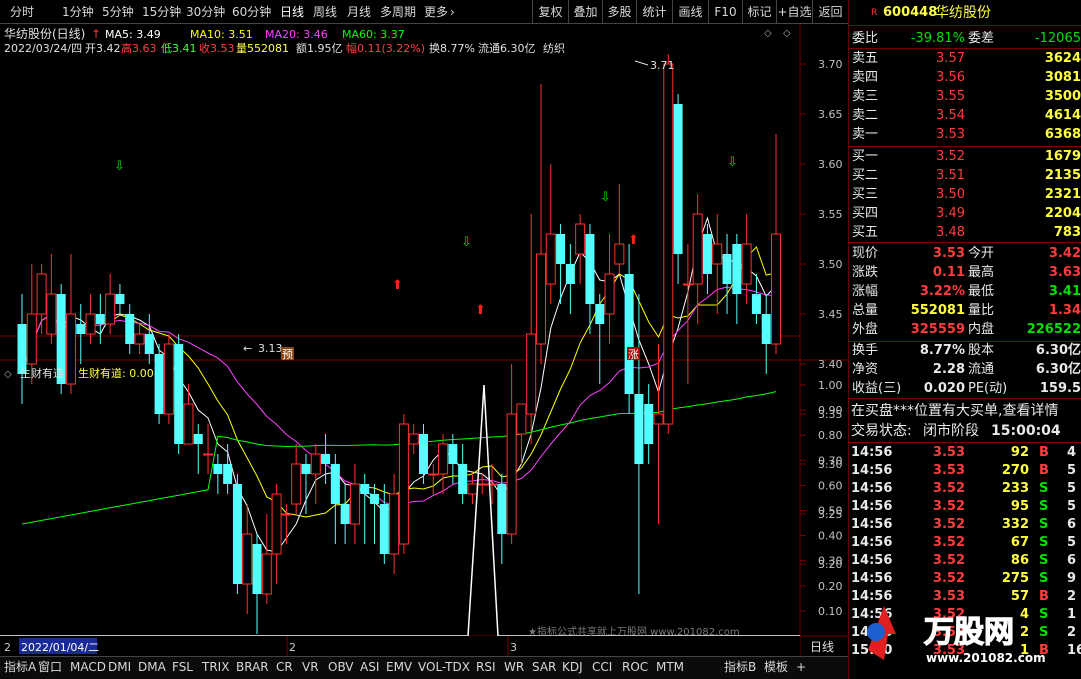 Image resolution: width=1081 pixels, height=679 pixels. Describe the element at coordinates (292, 12) in the screenshot. I see `period-day: 日线` at that location.